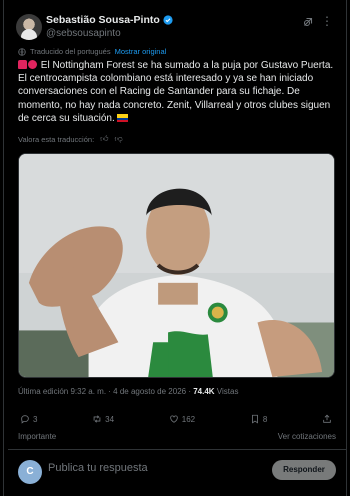 The height and width of the screenshot is (496, 350). Describe the element at coordinates (176, 28) in the screenshot. I see `tweet-header: Sebastião Sousa-Pinto @sebsousapinto ⋮` at that location.